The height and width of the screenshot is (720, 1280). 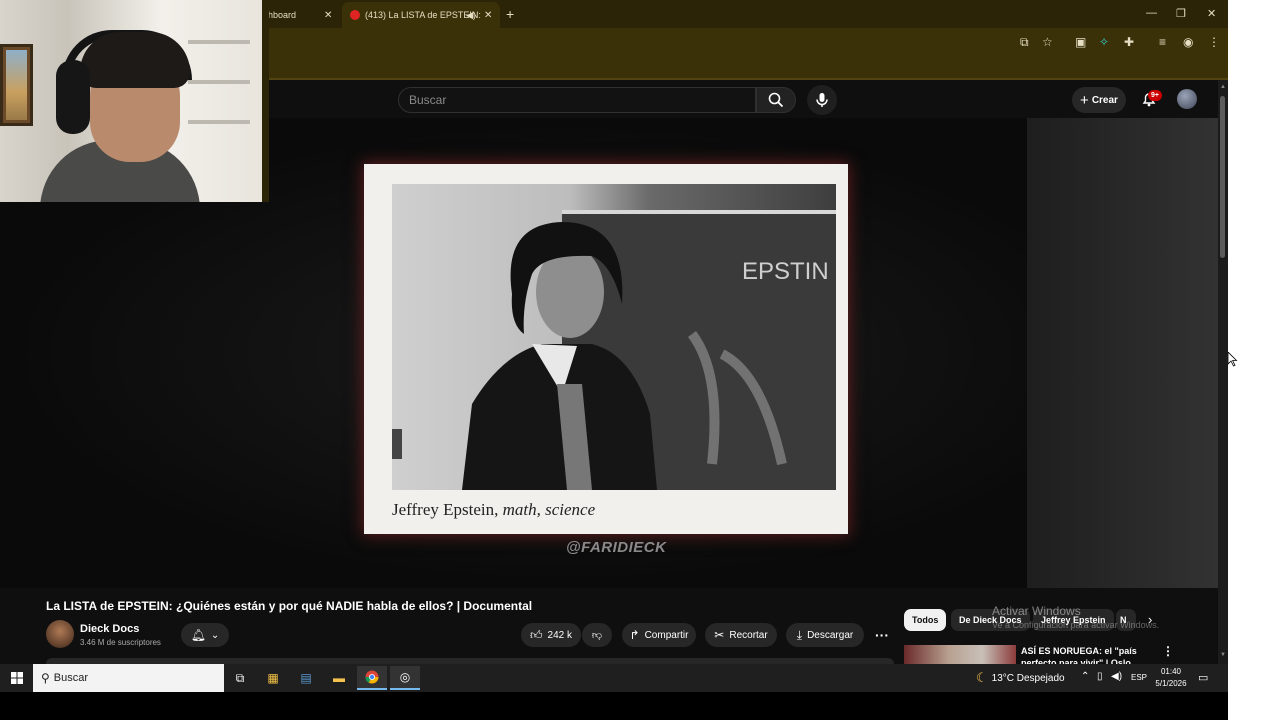 What do you see at coordinates (1214, 42) in the screenshot?
I see `browser-menu-icon: ⋮` at bounding box center [1214, 42].